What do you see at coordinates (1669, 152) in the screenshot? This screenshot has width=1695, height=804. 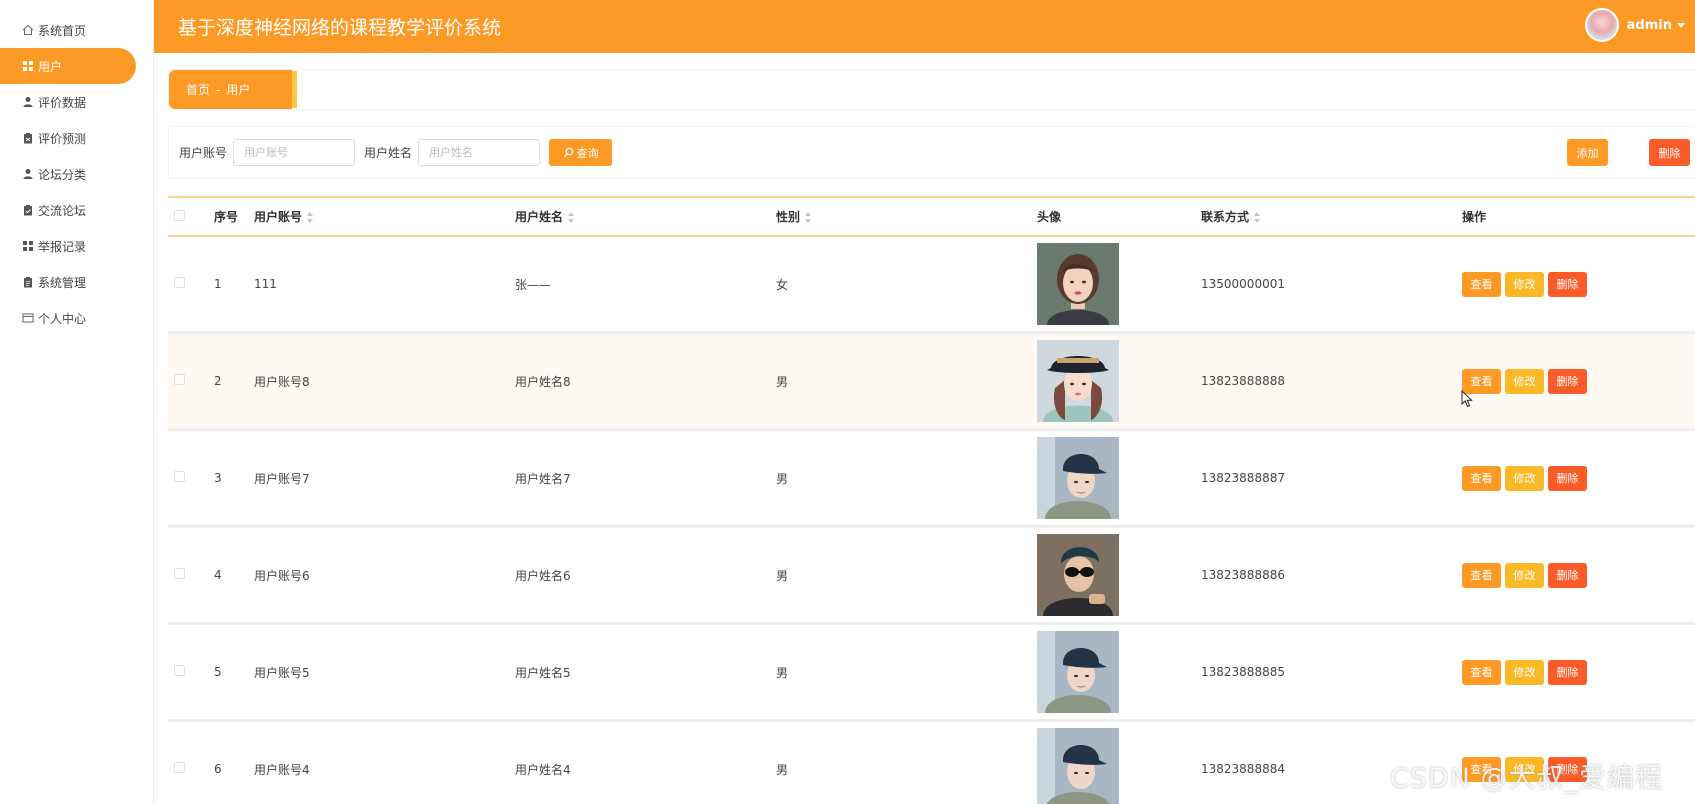 I see `batch-delete-button: 删除` at bounding box center [1669, 152].